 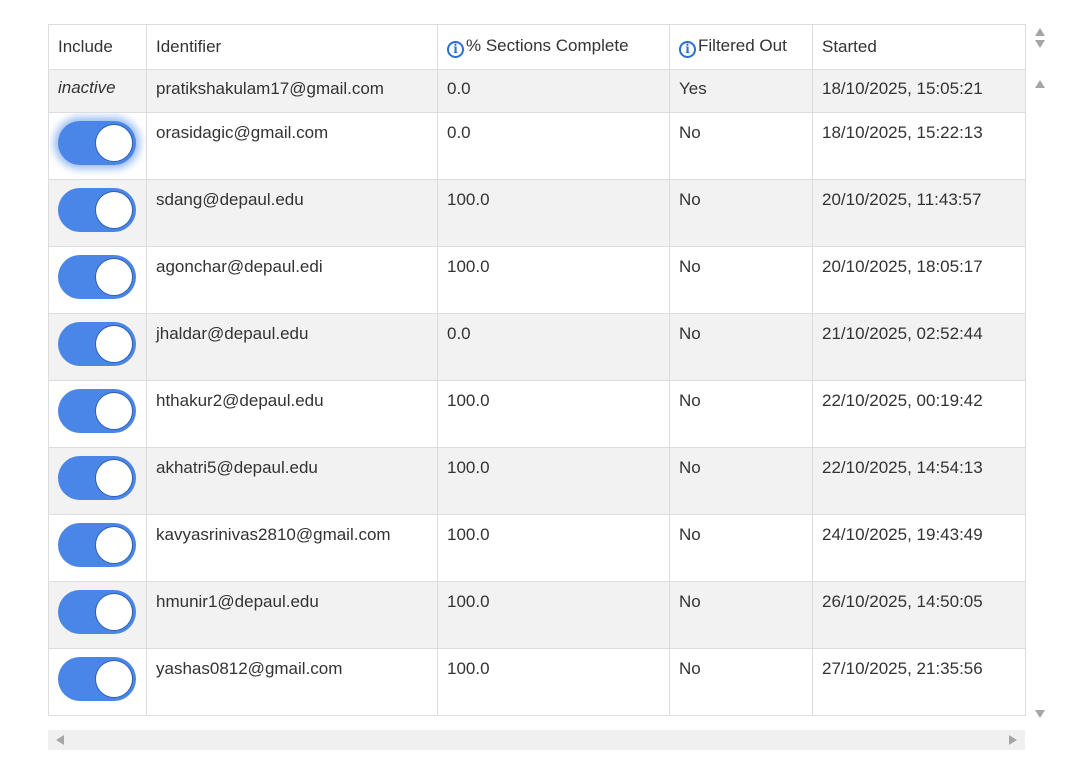 What do you see at coordinates (292, 280) in the screenshot?
I see `identifier-cell: agonchar@depaul.edi` at bounding box center [292, 280].